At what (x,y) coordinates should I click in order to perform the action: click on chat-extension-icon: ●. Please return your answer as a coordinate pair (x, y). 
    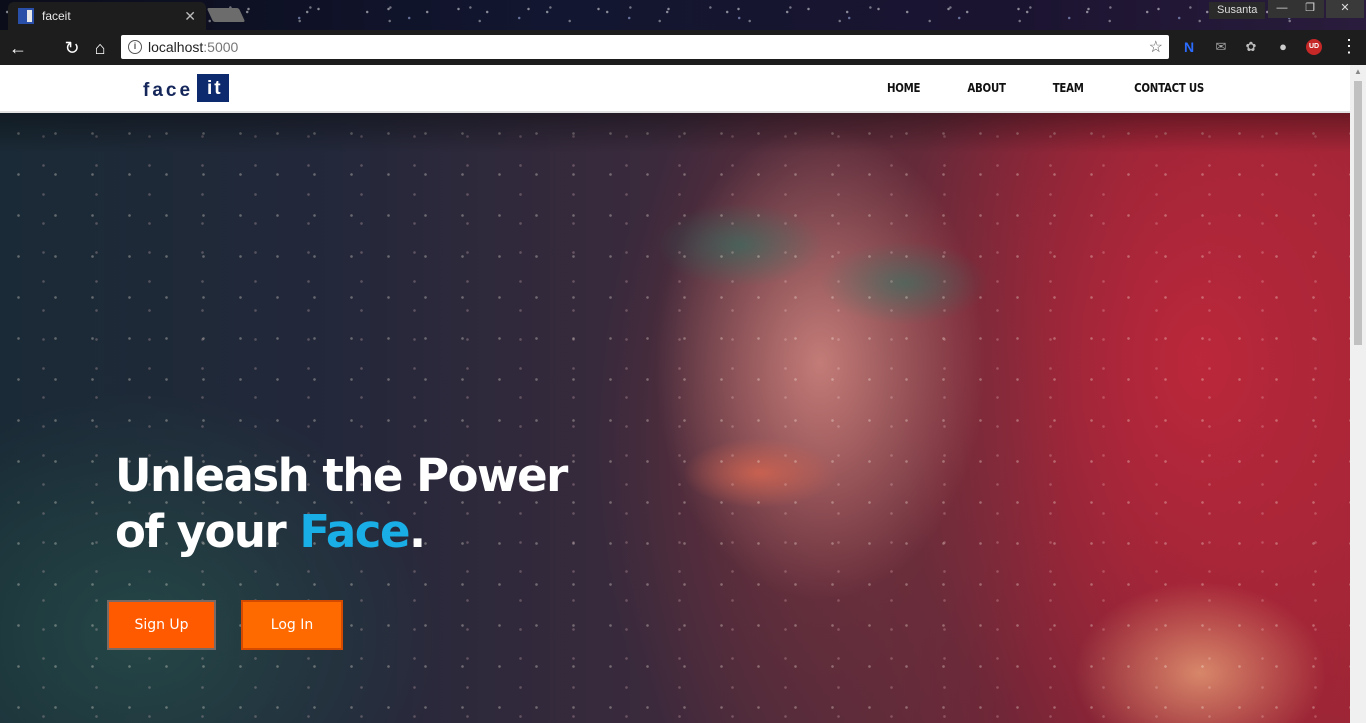
    Looking at the image, I should click on (1283, 47).